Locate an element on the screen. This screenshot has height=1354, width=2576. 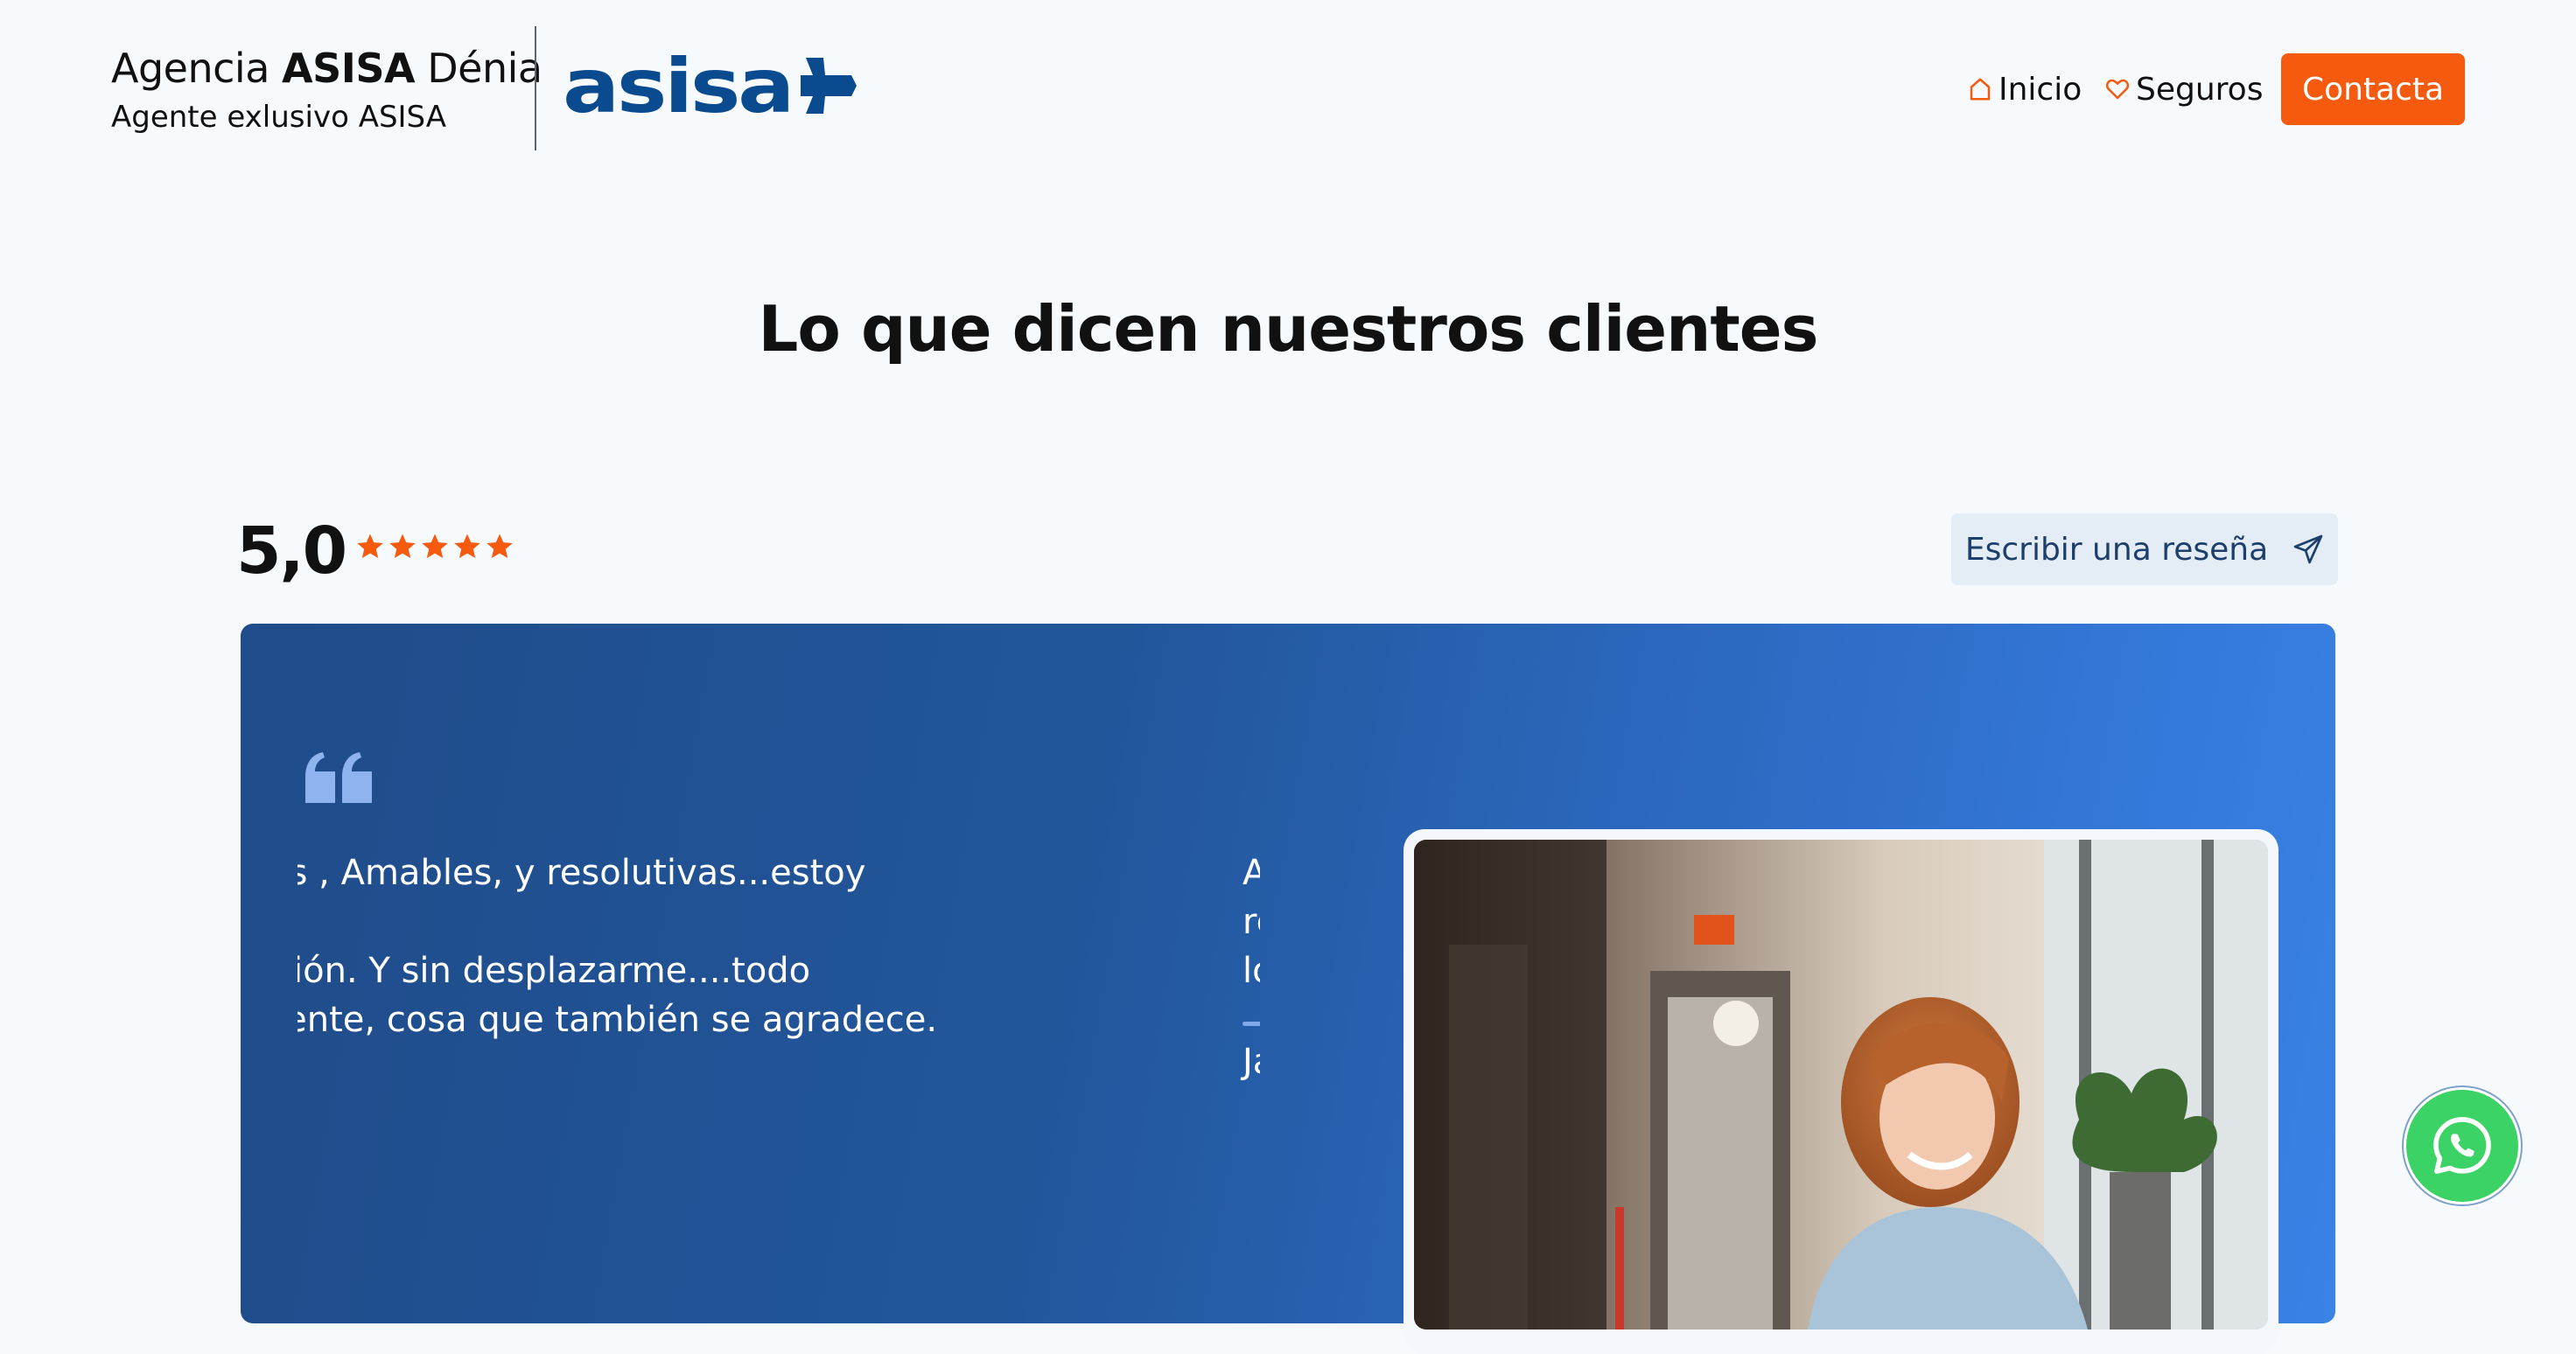
brand-title: Agencia ASISA Dénia is located at coordinates (326, 68).